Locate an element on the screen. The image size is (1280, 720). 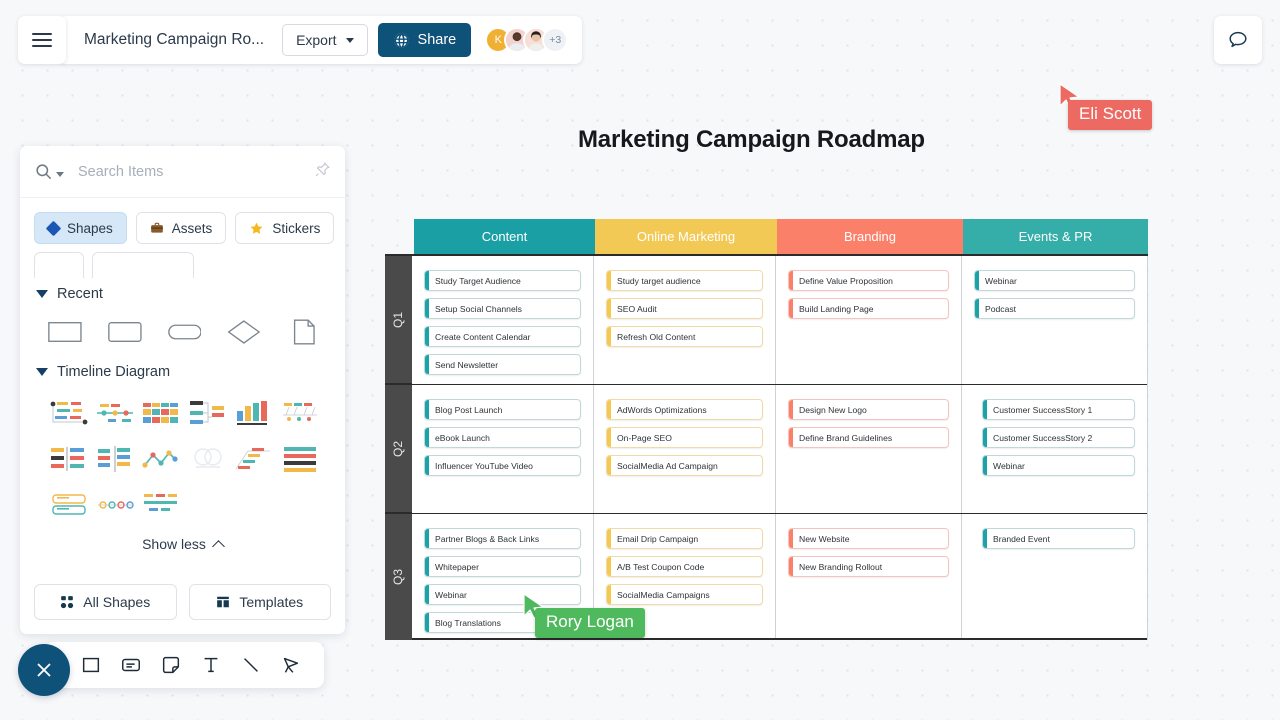
templates-button: Templates is located at coordinates (259, 602).